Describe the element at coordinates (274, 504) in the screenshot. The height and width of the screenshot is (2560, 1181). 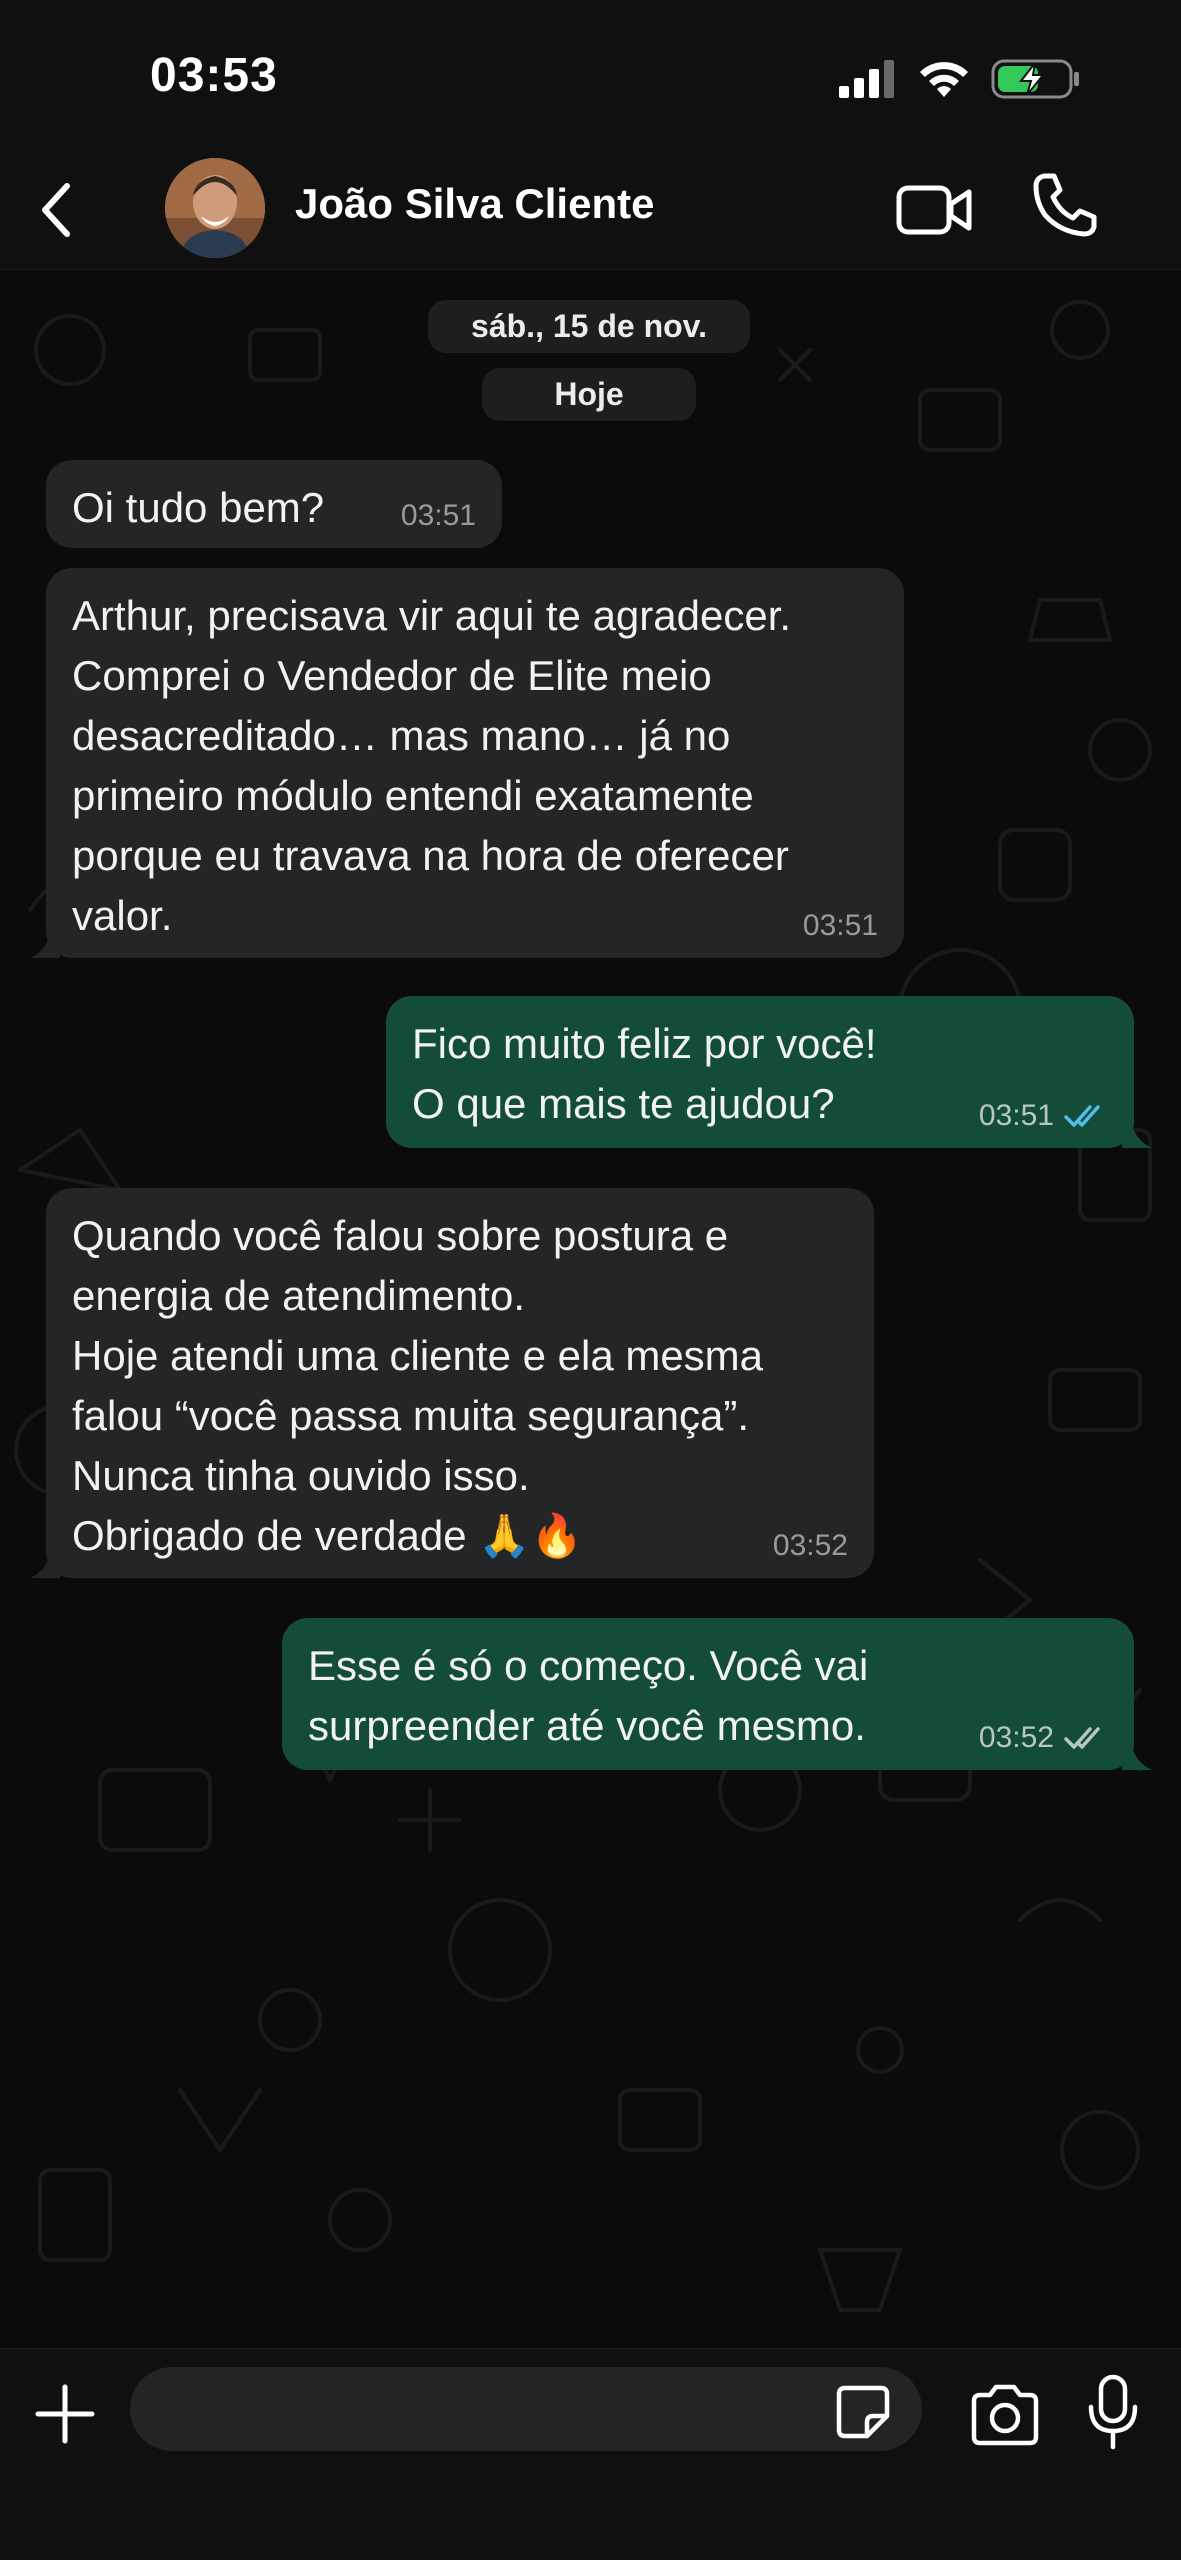
I see `message-bubble-incoming: Oi tudo bem? 03:51` at that location.